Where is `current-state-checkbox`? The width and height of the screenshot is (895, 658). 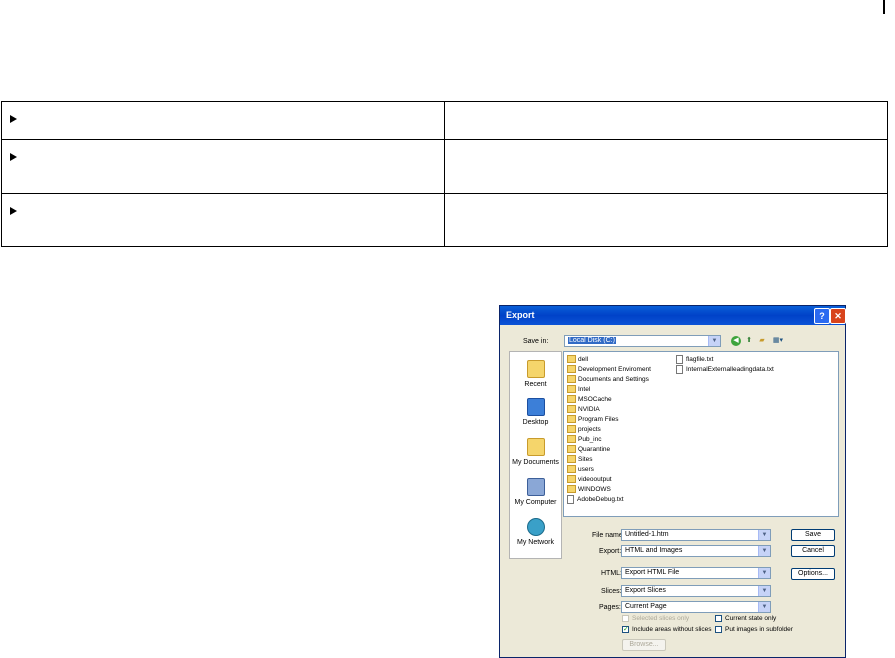
current-state-checkbox is located at coordinates (718, 618).